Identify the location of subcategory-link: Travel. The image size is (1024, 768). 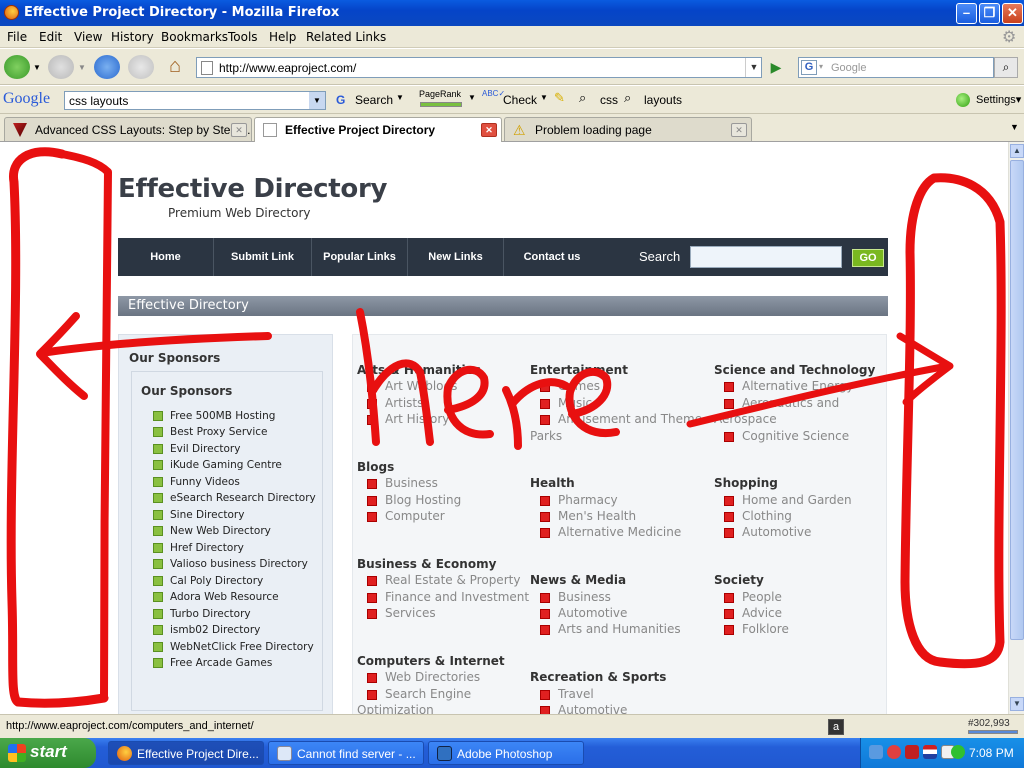
(567, 694).